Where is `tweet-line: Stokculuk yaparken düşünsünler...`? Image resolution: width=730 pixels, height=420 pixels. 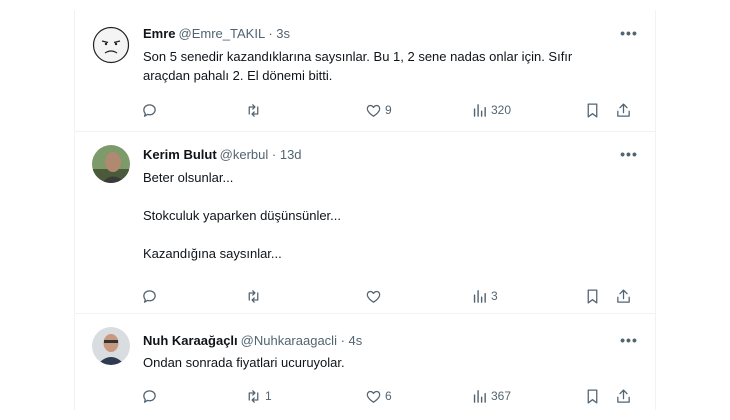 tweet-line: Stokculuk yaparken düşünsünler... is located at coordinates (242, 215).